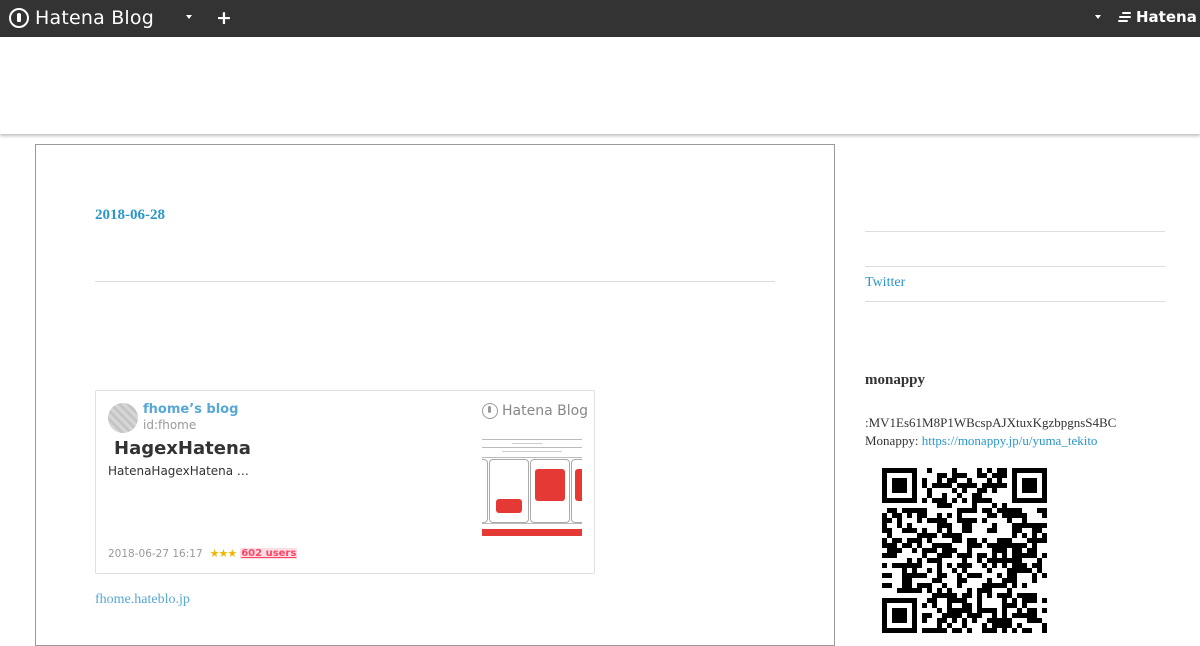 The width and height of the screenshot is (1200, 646). I want to click on hatena-blog-small-icon, so click(490, 411).